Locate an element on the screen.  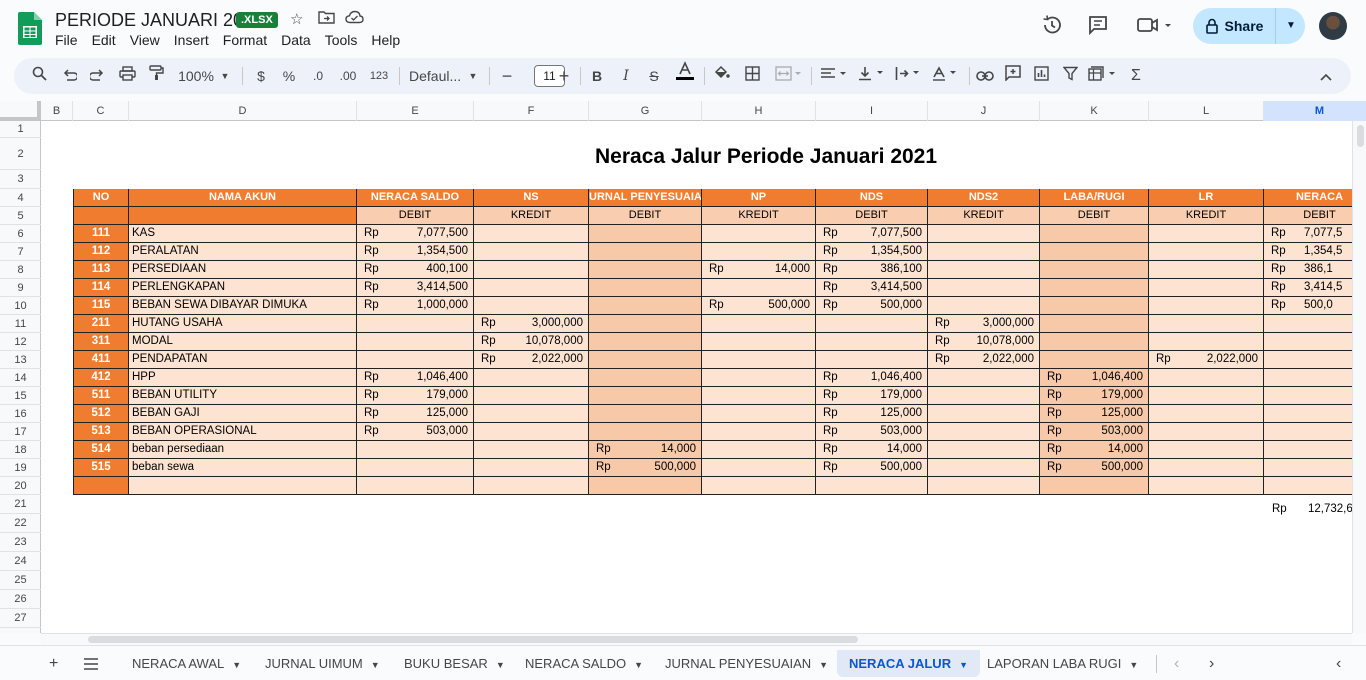
document-title: PERIODE JANUARI 2021 is located at coordinates (159, 20).